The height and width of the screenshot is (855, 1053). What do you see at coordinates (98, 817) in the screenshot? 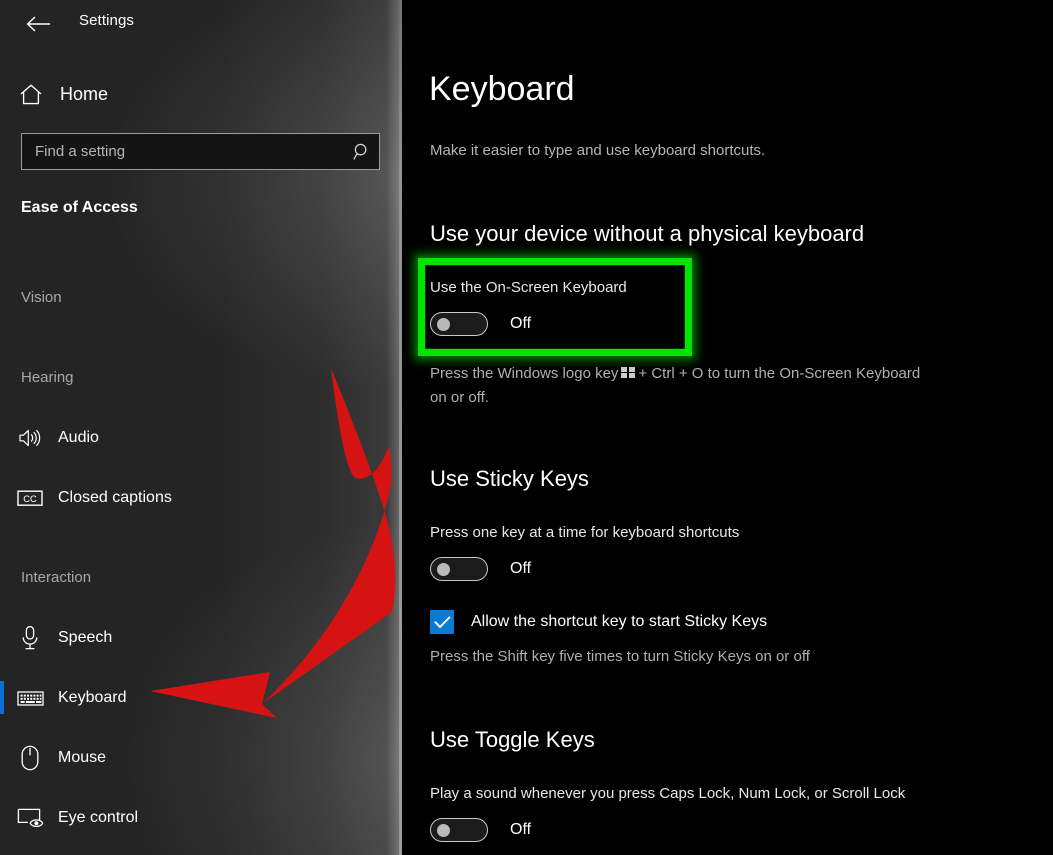
I see `sidebar-item-label-eye-control: Eye control` at bounding box center [98, 817].